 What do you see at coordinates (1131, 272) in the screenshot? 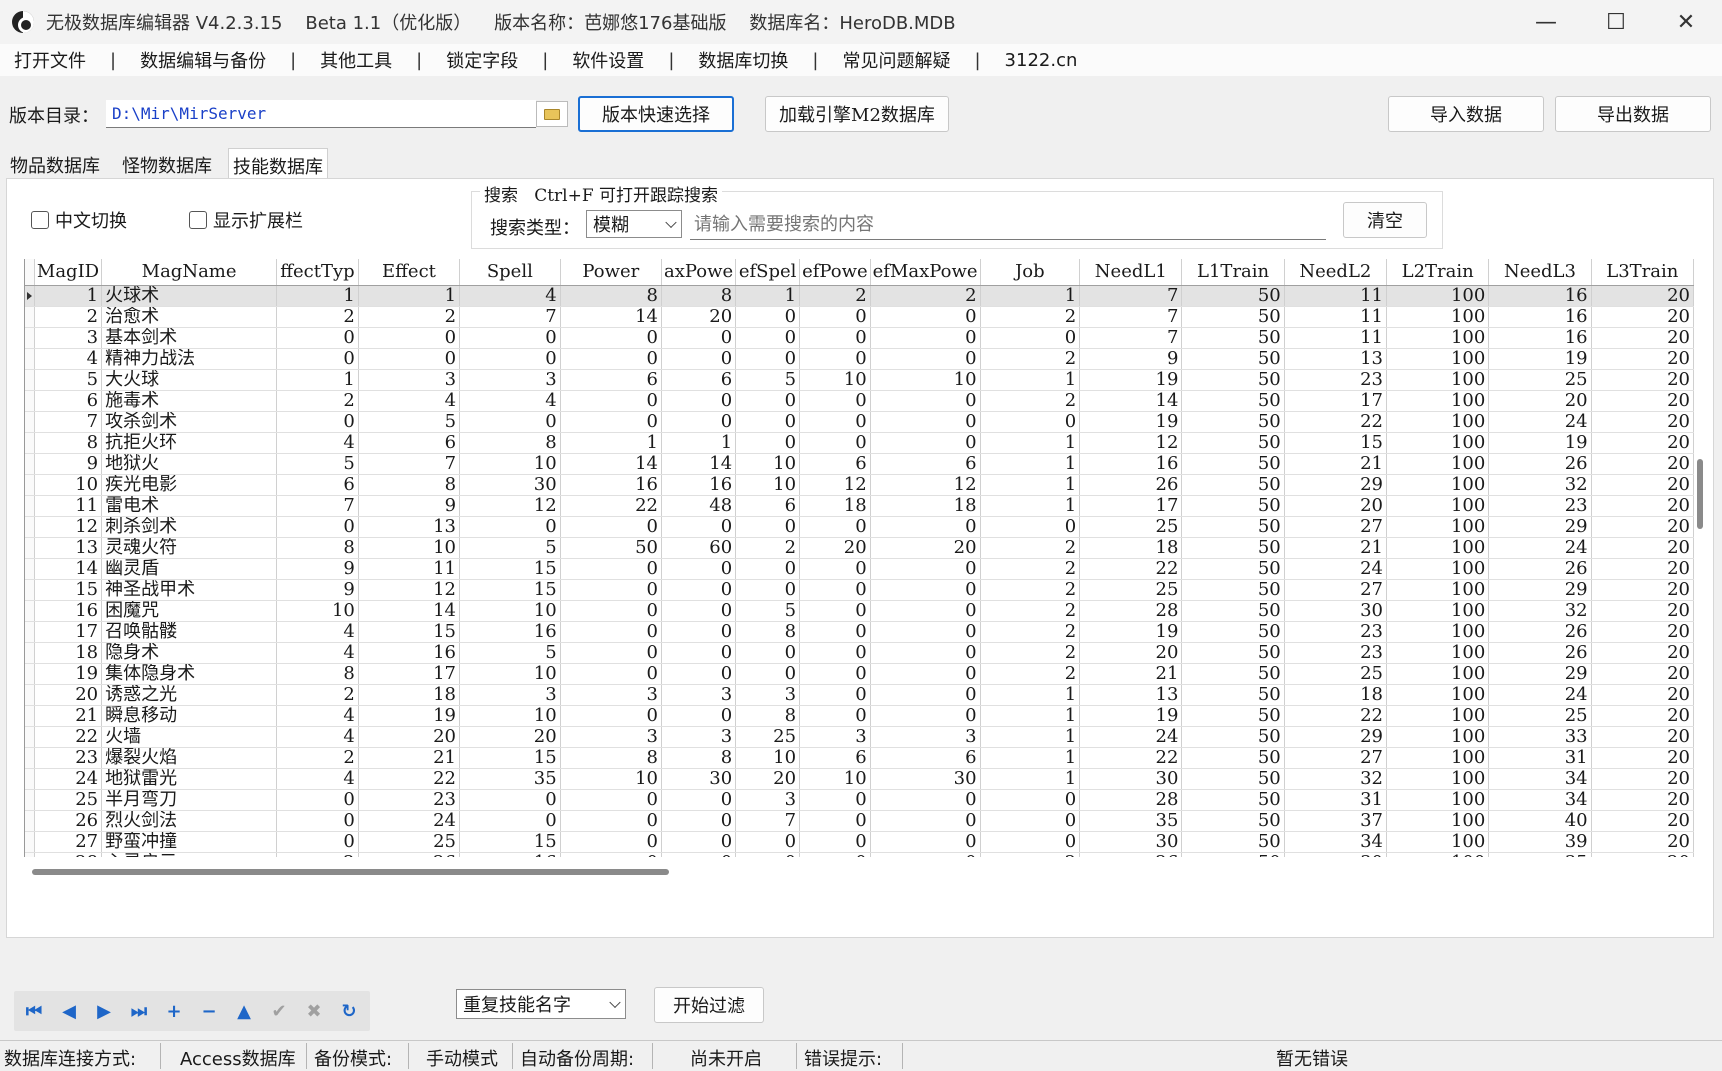
I see `column-header-needl1: NeedL1` at bounding box center [1131, 272].